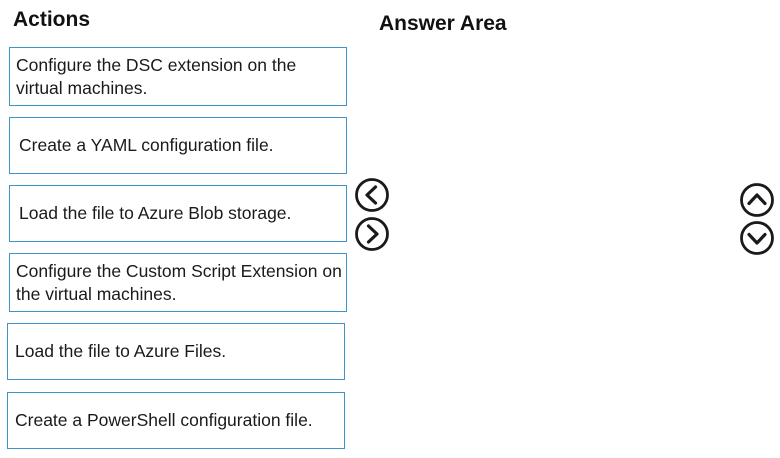  I want to click on action-item-label: Load the file to Azure Blob storage., so click(155, 213).